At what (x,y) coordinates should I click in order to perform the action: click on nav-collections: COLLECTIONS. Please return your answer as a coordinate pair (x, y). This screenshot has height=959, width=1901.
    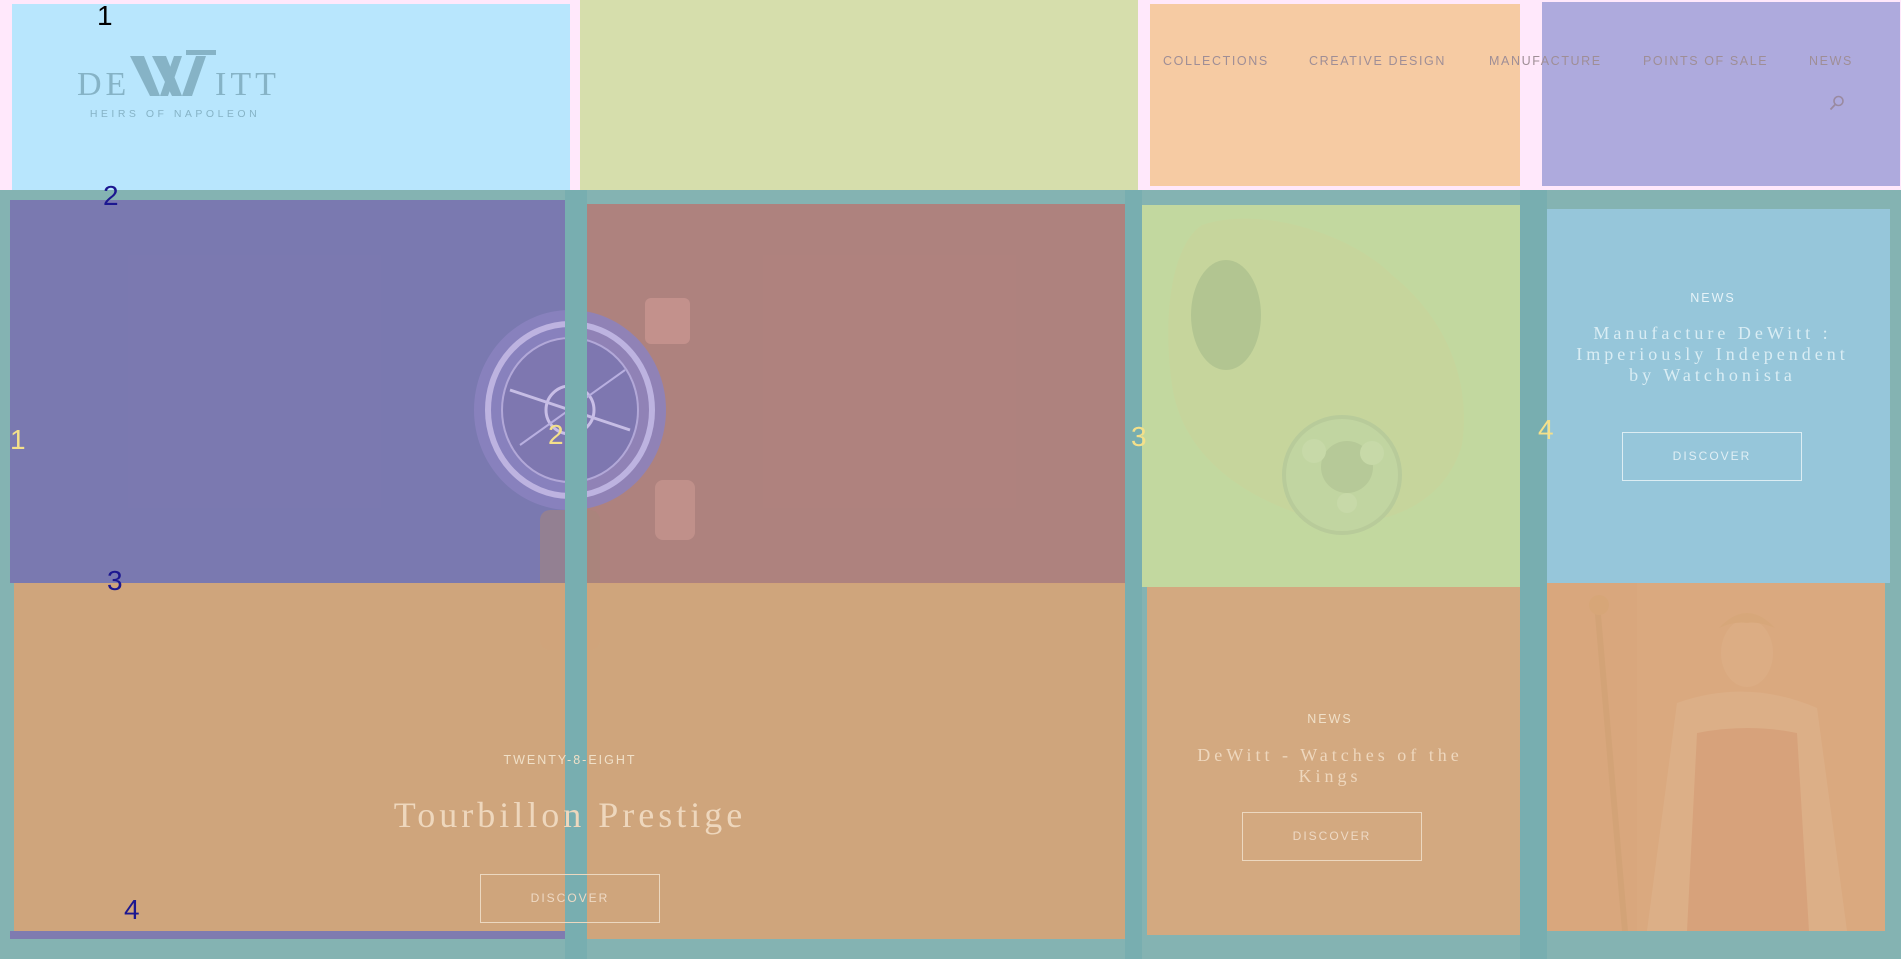
    Looking at the image, I should click on (1216, 61).